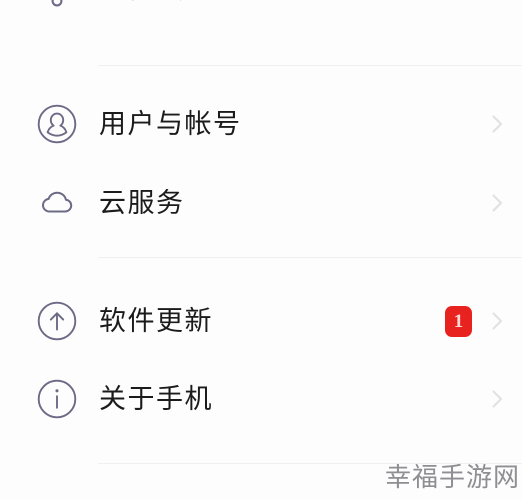 The image size is (522, 500). Describe the element at coordinates (156, 398) in the screenshot. I see `settings-row-label: 关于手机` at that location.